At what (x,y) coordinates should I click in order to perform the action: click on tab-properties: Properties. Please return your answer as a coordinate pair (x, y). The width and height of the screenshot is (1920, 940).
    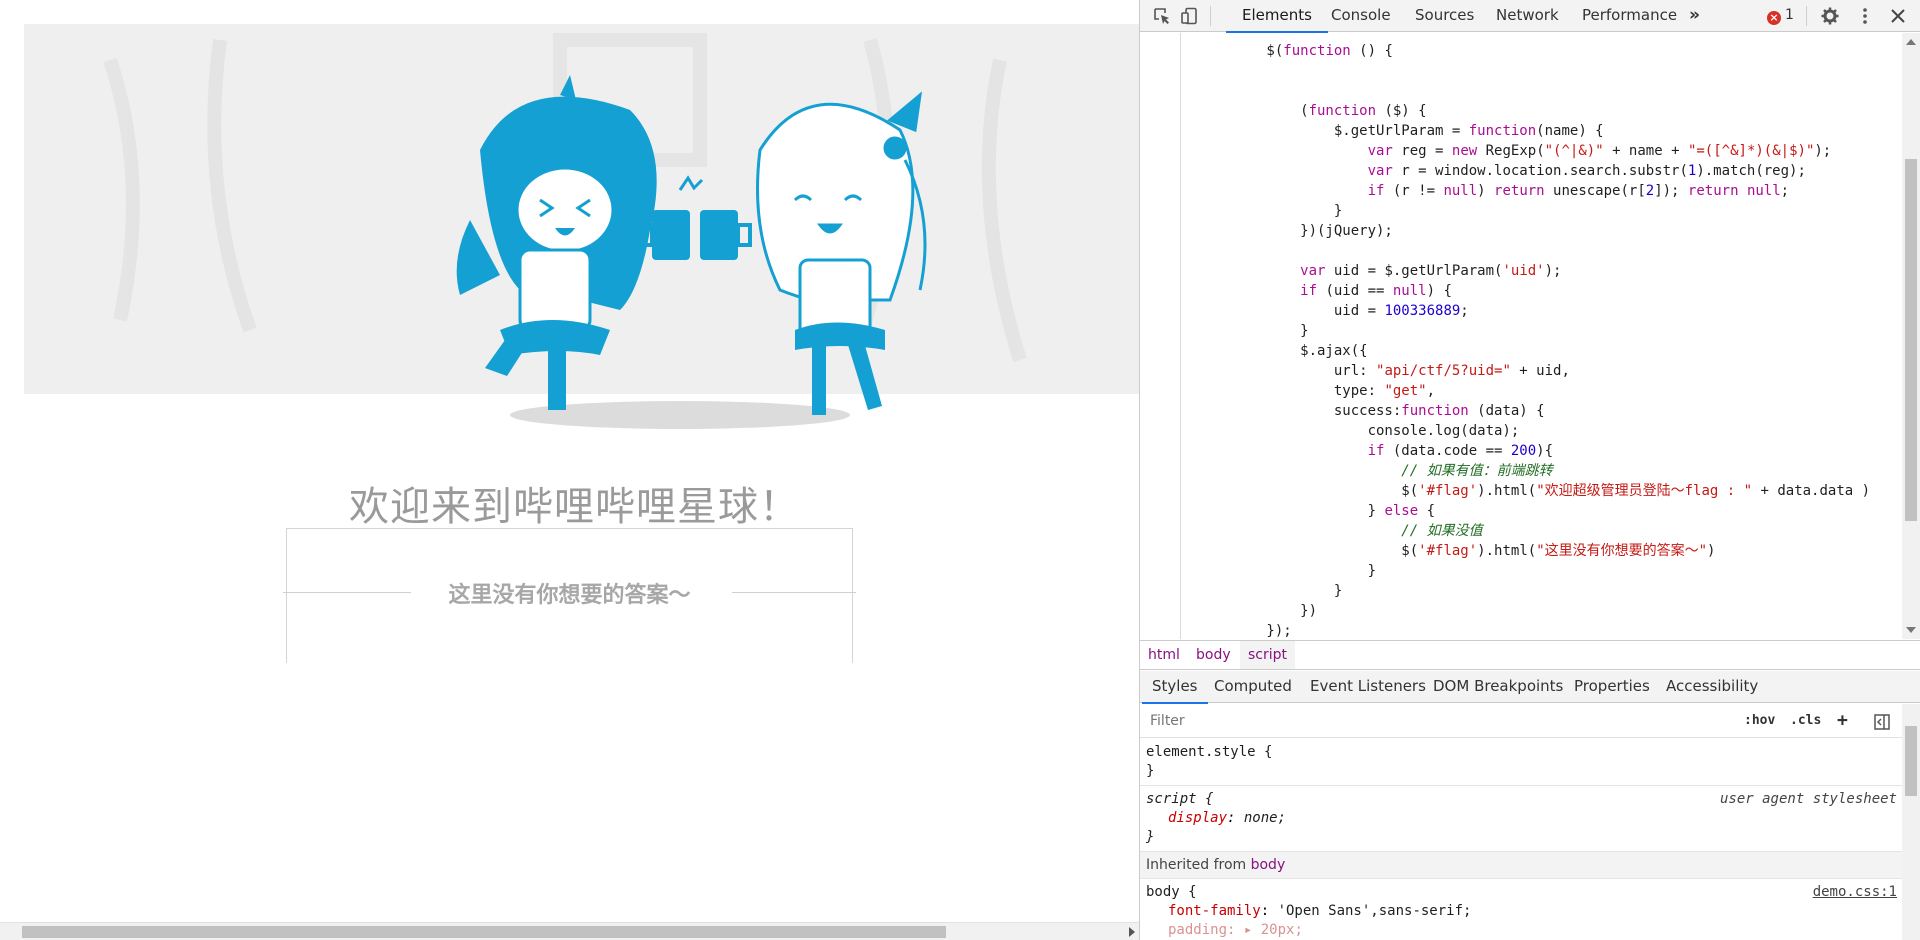
    Looking at the image, I should click on (1612, 687).